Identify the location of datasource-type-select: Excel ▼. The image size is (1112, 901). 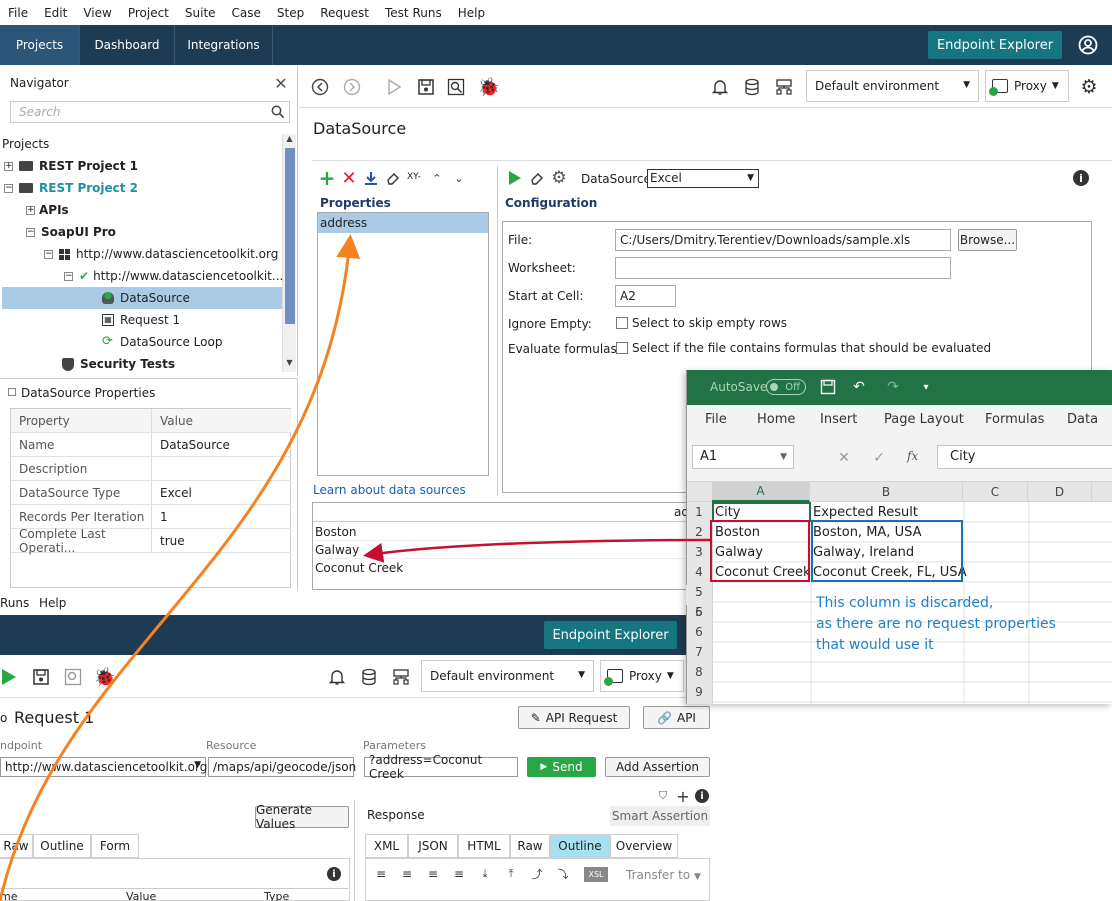
(703, 178).